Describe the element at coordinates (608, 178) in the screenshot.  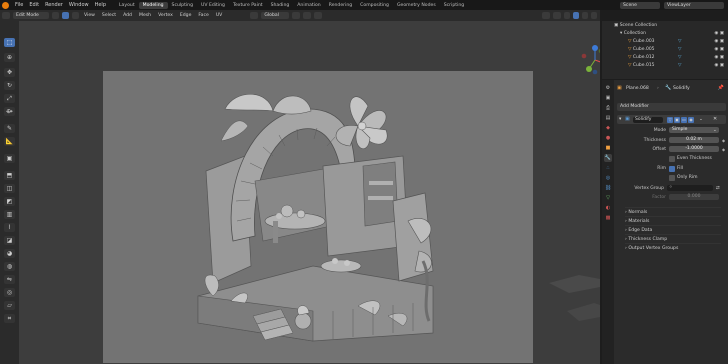
I see `physics-tab-icon: ◎` at that location.